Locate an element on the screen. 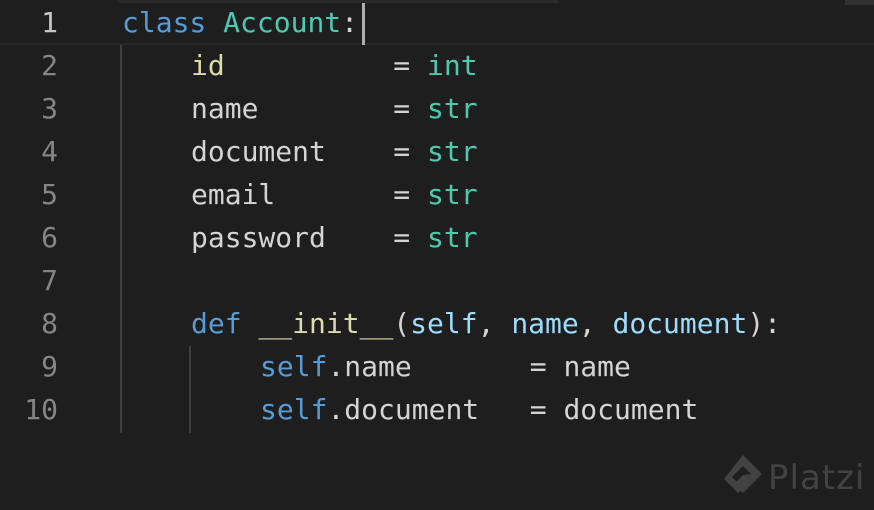 The image size is (874, 510). line-number: 9 is located at coordinates (49, 366).